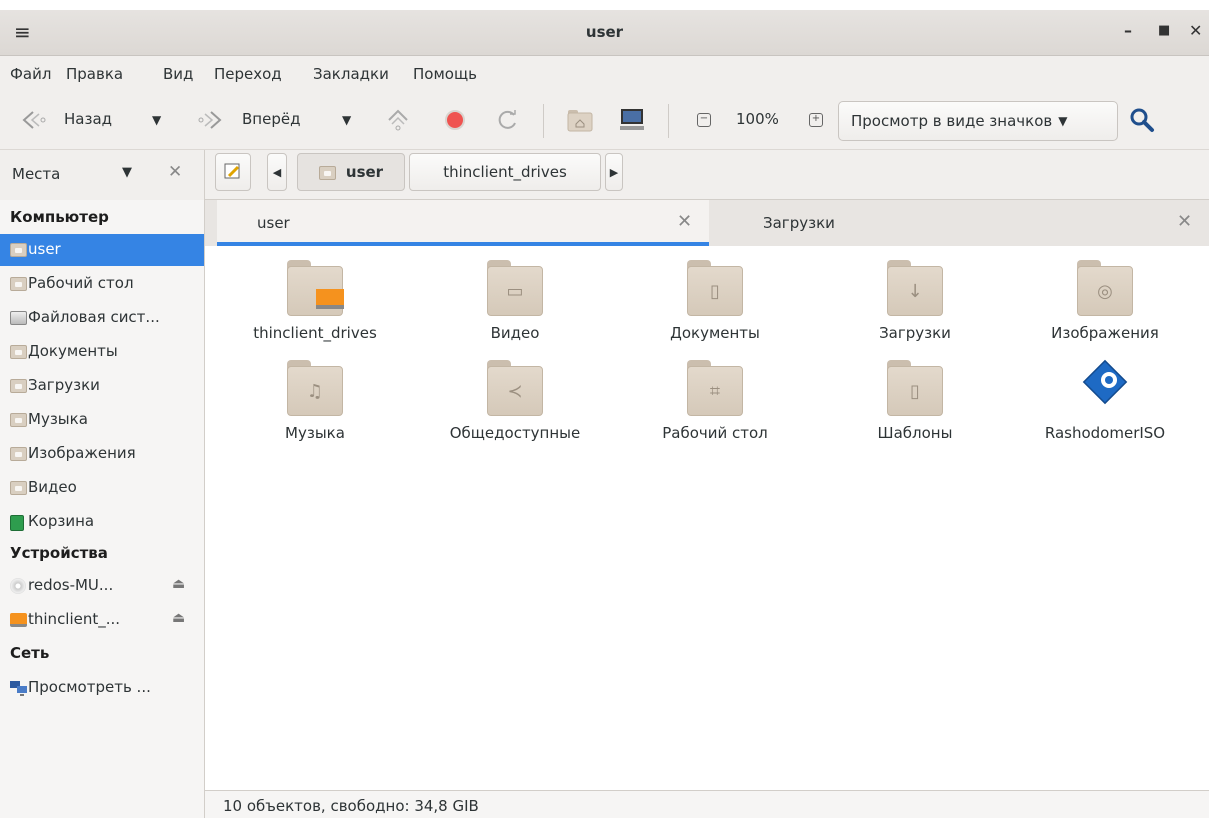  I want to click on menu-bar: Файл Правка Вид Переход Закладки Помощь, so click(604, 75).